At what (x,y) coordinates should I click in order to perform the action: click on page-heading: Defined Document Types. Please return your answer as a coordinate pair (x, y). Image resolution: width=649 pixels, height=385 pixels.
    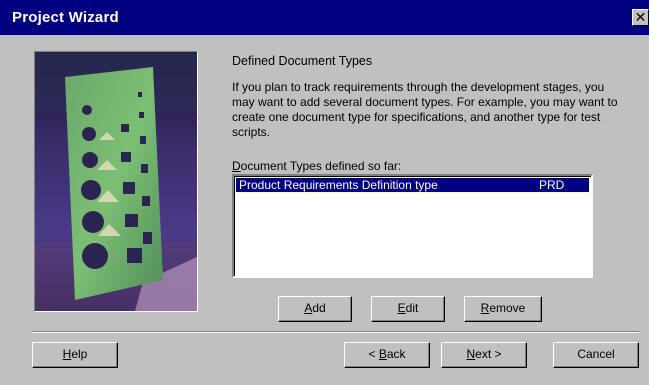
    Looking at the image, I should click on (302, 61).